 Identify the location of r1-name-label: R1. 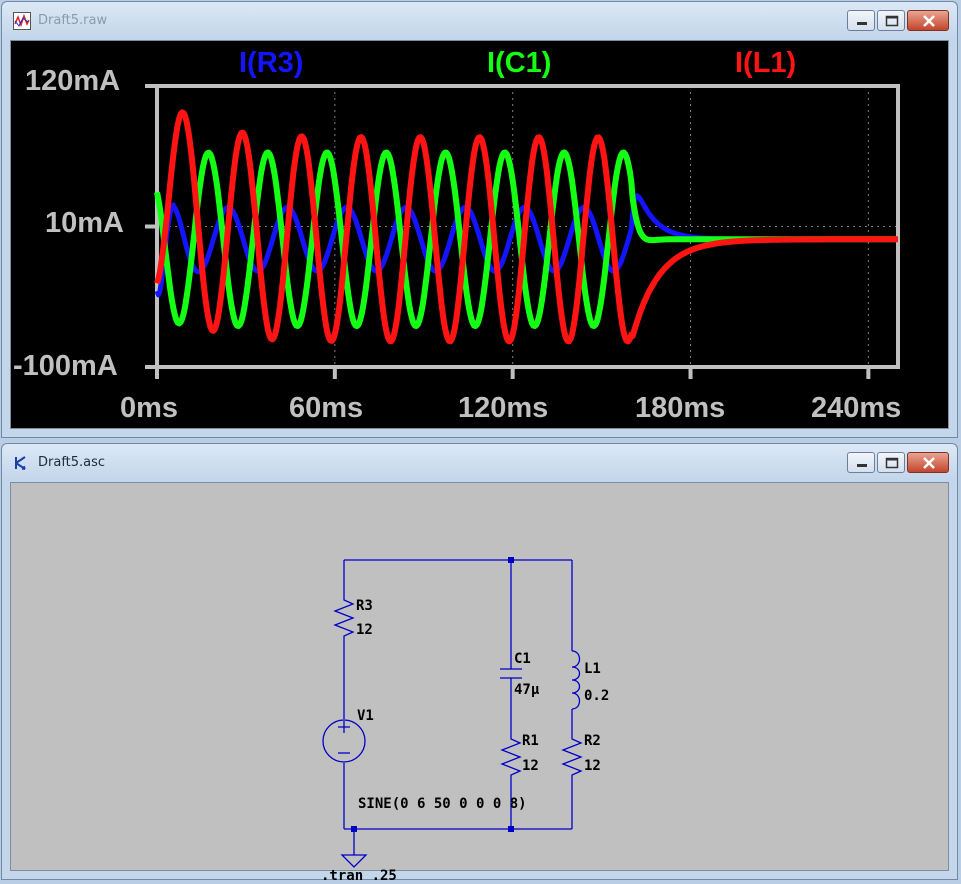
(530, 741).